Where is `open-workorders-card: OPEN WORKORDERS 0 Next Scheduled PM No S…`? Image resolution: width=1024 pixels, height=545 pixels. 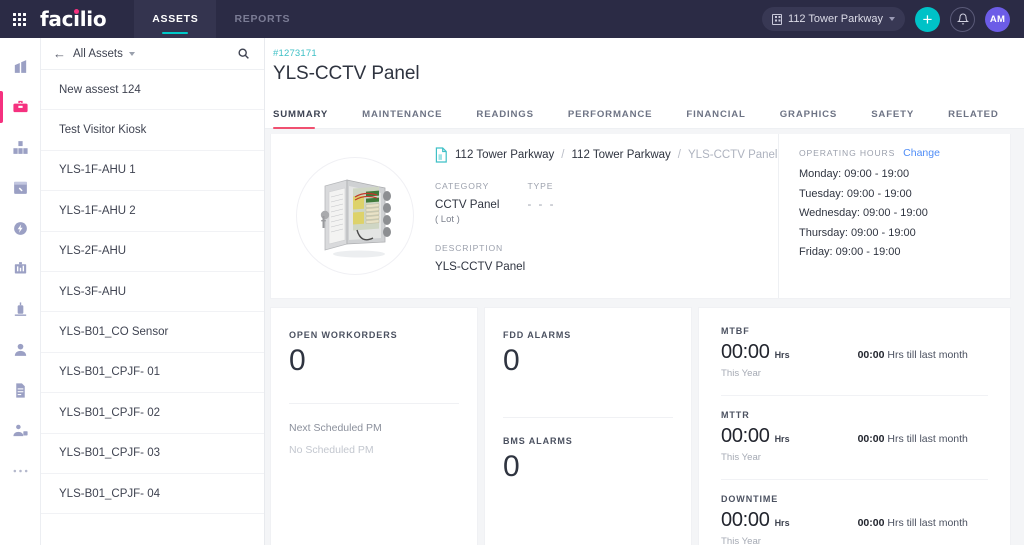 open-workorders-card: OPEN WORKORDERS 0 Next Scheduled PM No S… is located at coordinates (374, 426).